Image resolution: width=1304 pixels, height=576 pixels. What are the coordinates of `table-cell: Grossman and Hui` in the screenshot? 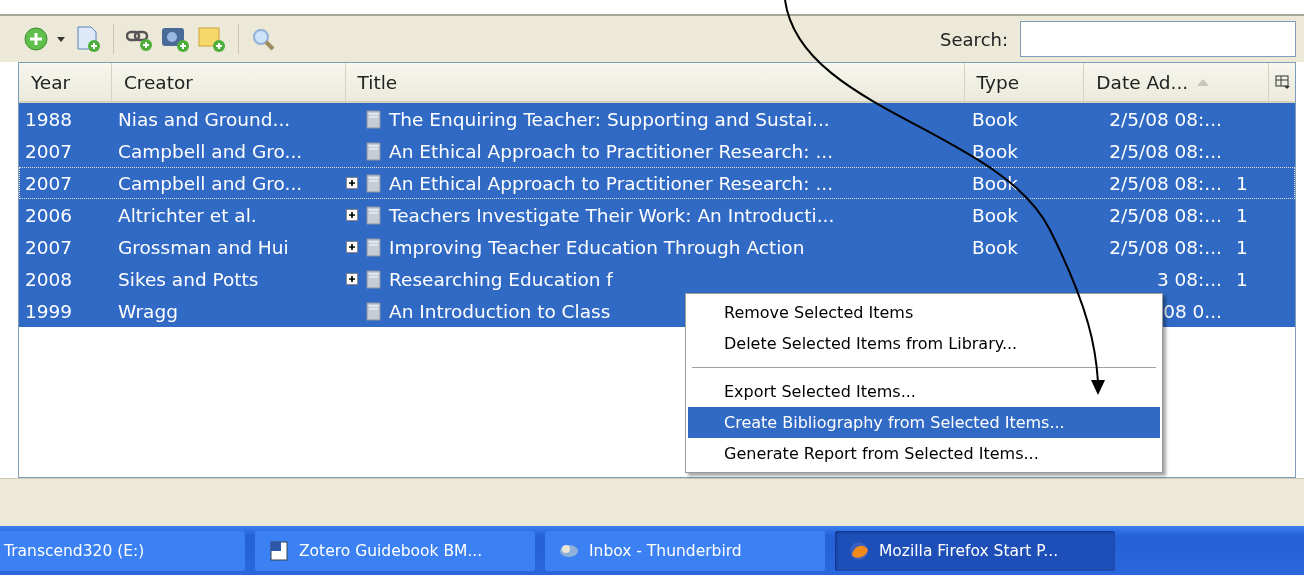 It's located at (203, 247).